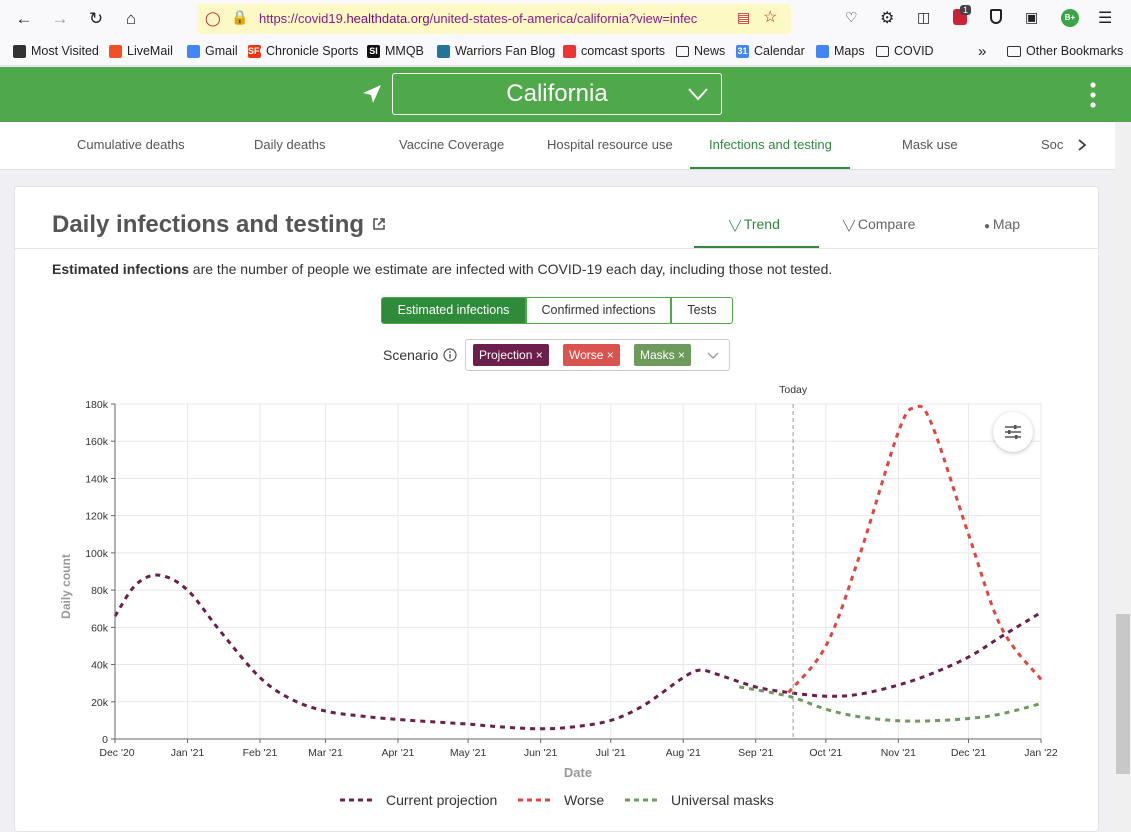  I want to click on settings-gear-icon: ⚙, so click(887, 18).